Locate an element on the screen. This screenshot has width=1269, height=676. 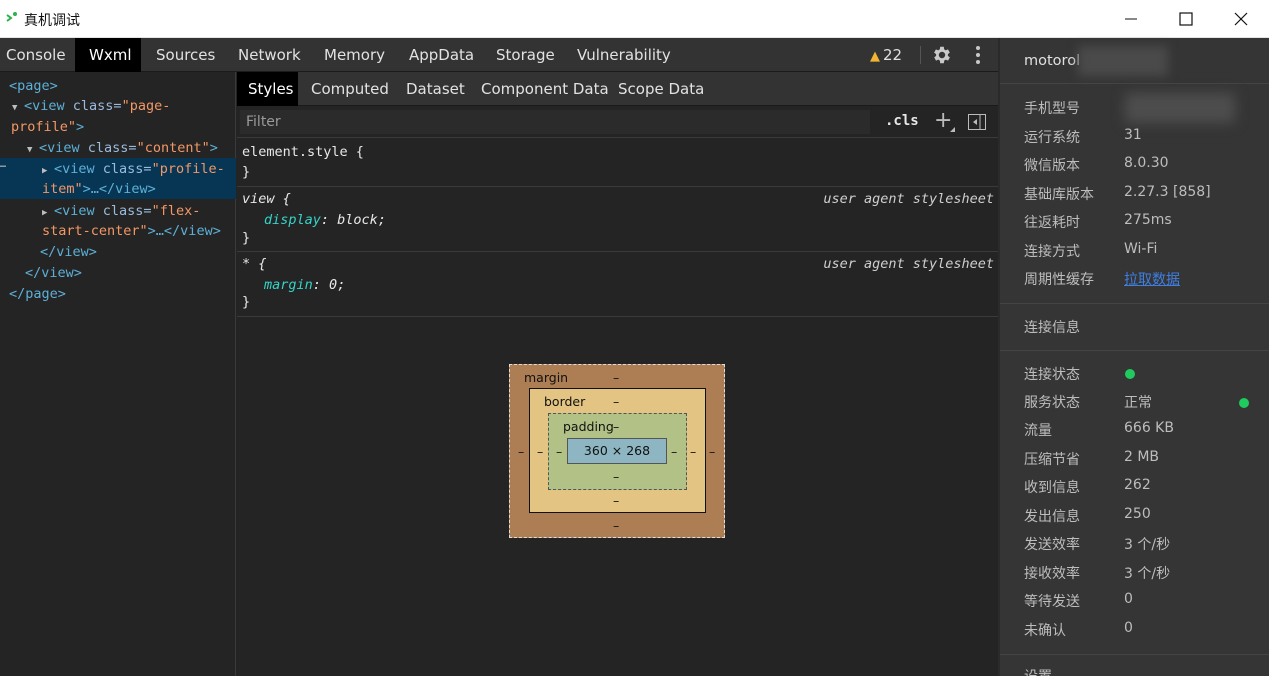
margin-bottom-value: – is located at coordinates (616, 525).